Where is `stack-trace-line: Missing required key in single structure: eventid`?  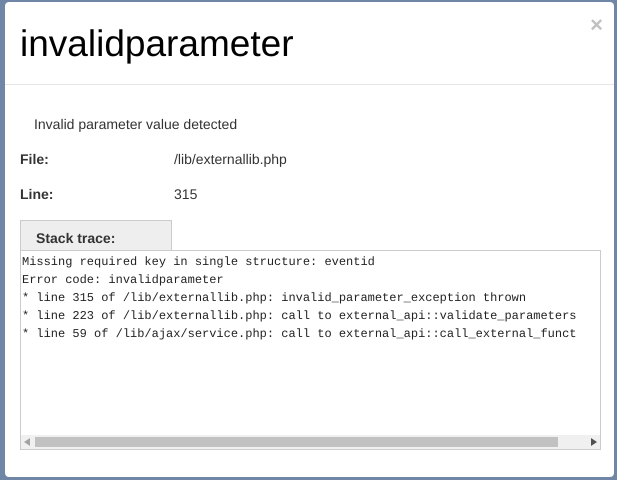
stack-trace-line: Missing required key in single structure: eventid is located at coordinates (198, 262).